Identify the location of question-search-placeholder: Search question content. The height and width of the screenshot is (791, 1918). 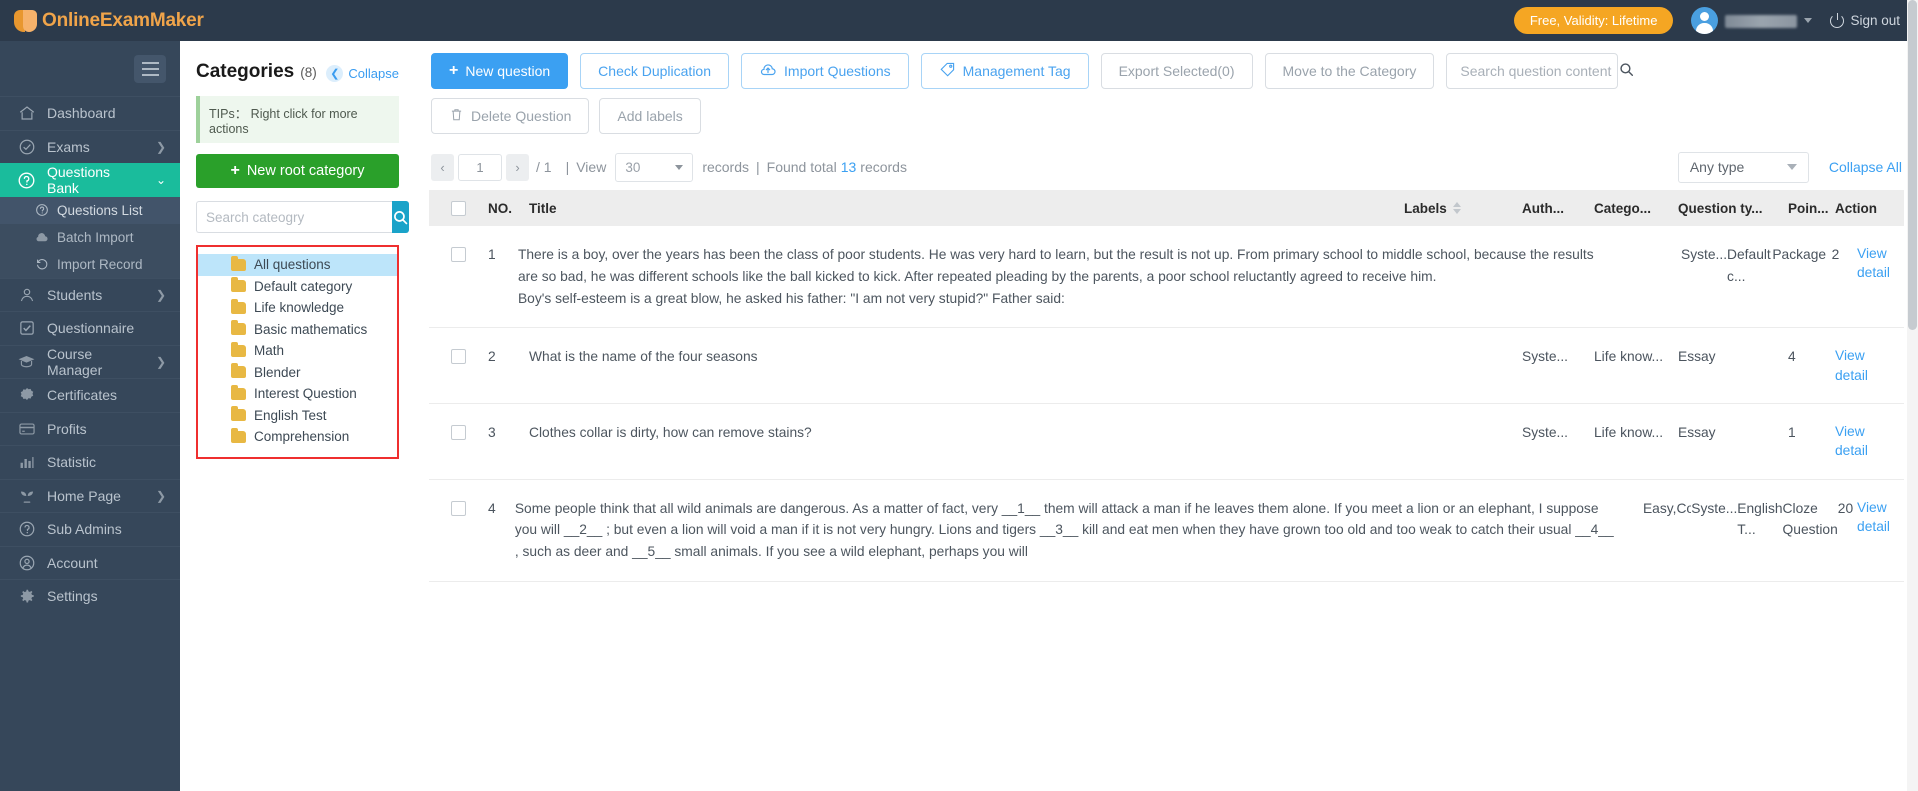
(1536, 71).